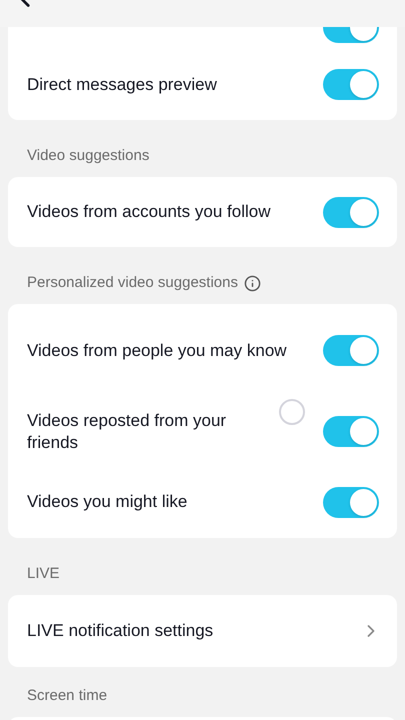 Image resolution: width=405 pixels, height=720 pixels. What do you see at coordinates (252, 283) in the screenshot?
I see `info-icon` at bounding box center [252, 283].